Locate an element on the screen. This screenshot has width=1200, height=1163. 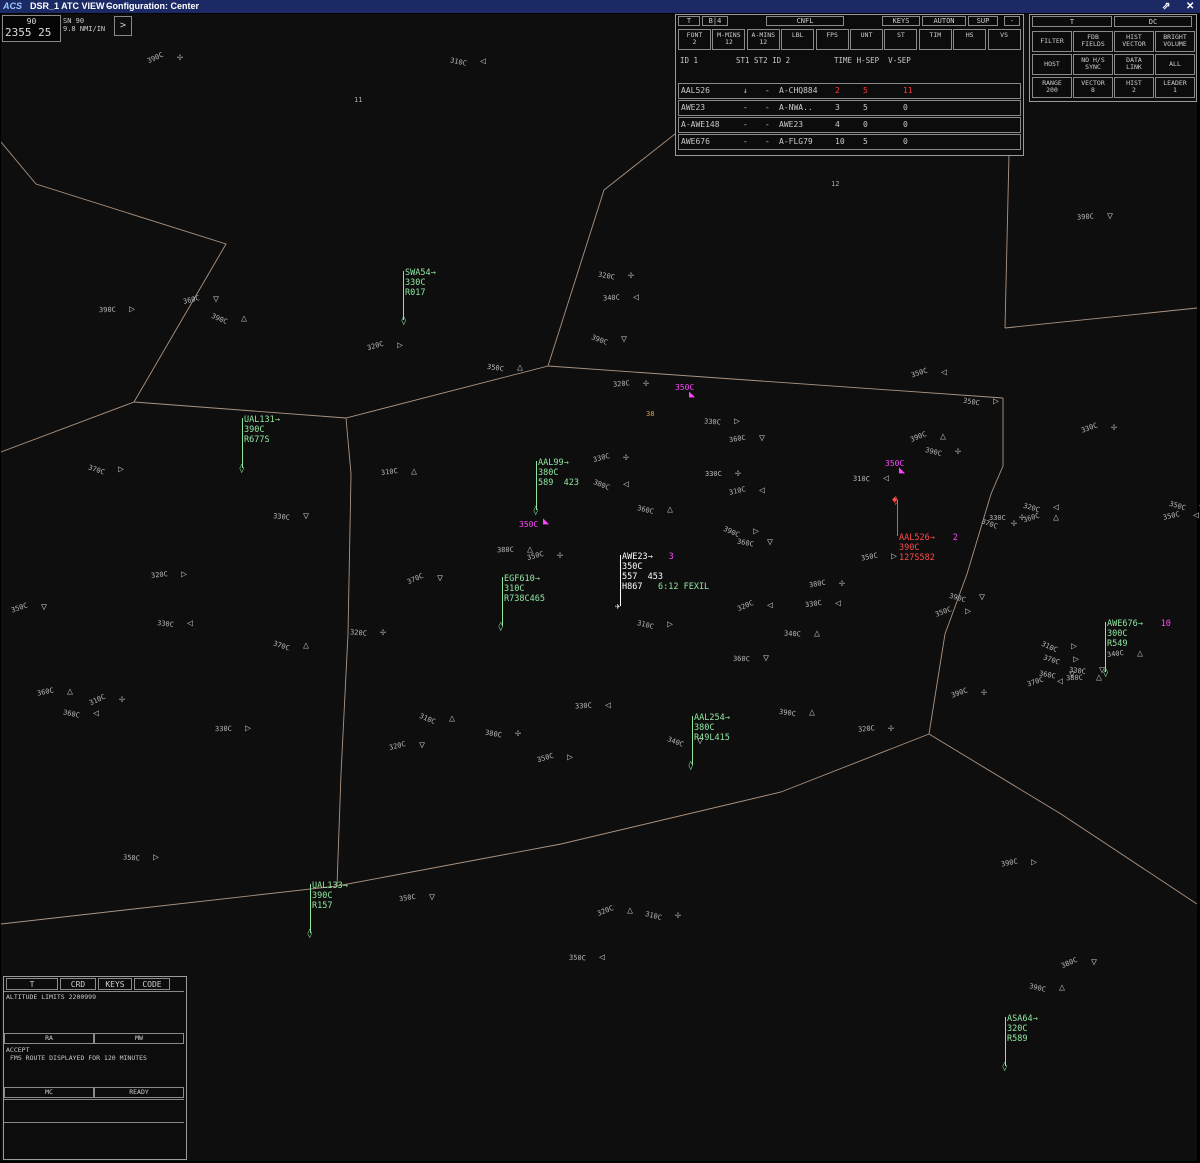
dc-tab-0: T is located at coordinates (1072, 21).